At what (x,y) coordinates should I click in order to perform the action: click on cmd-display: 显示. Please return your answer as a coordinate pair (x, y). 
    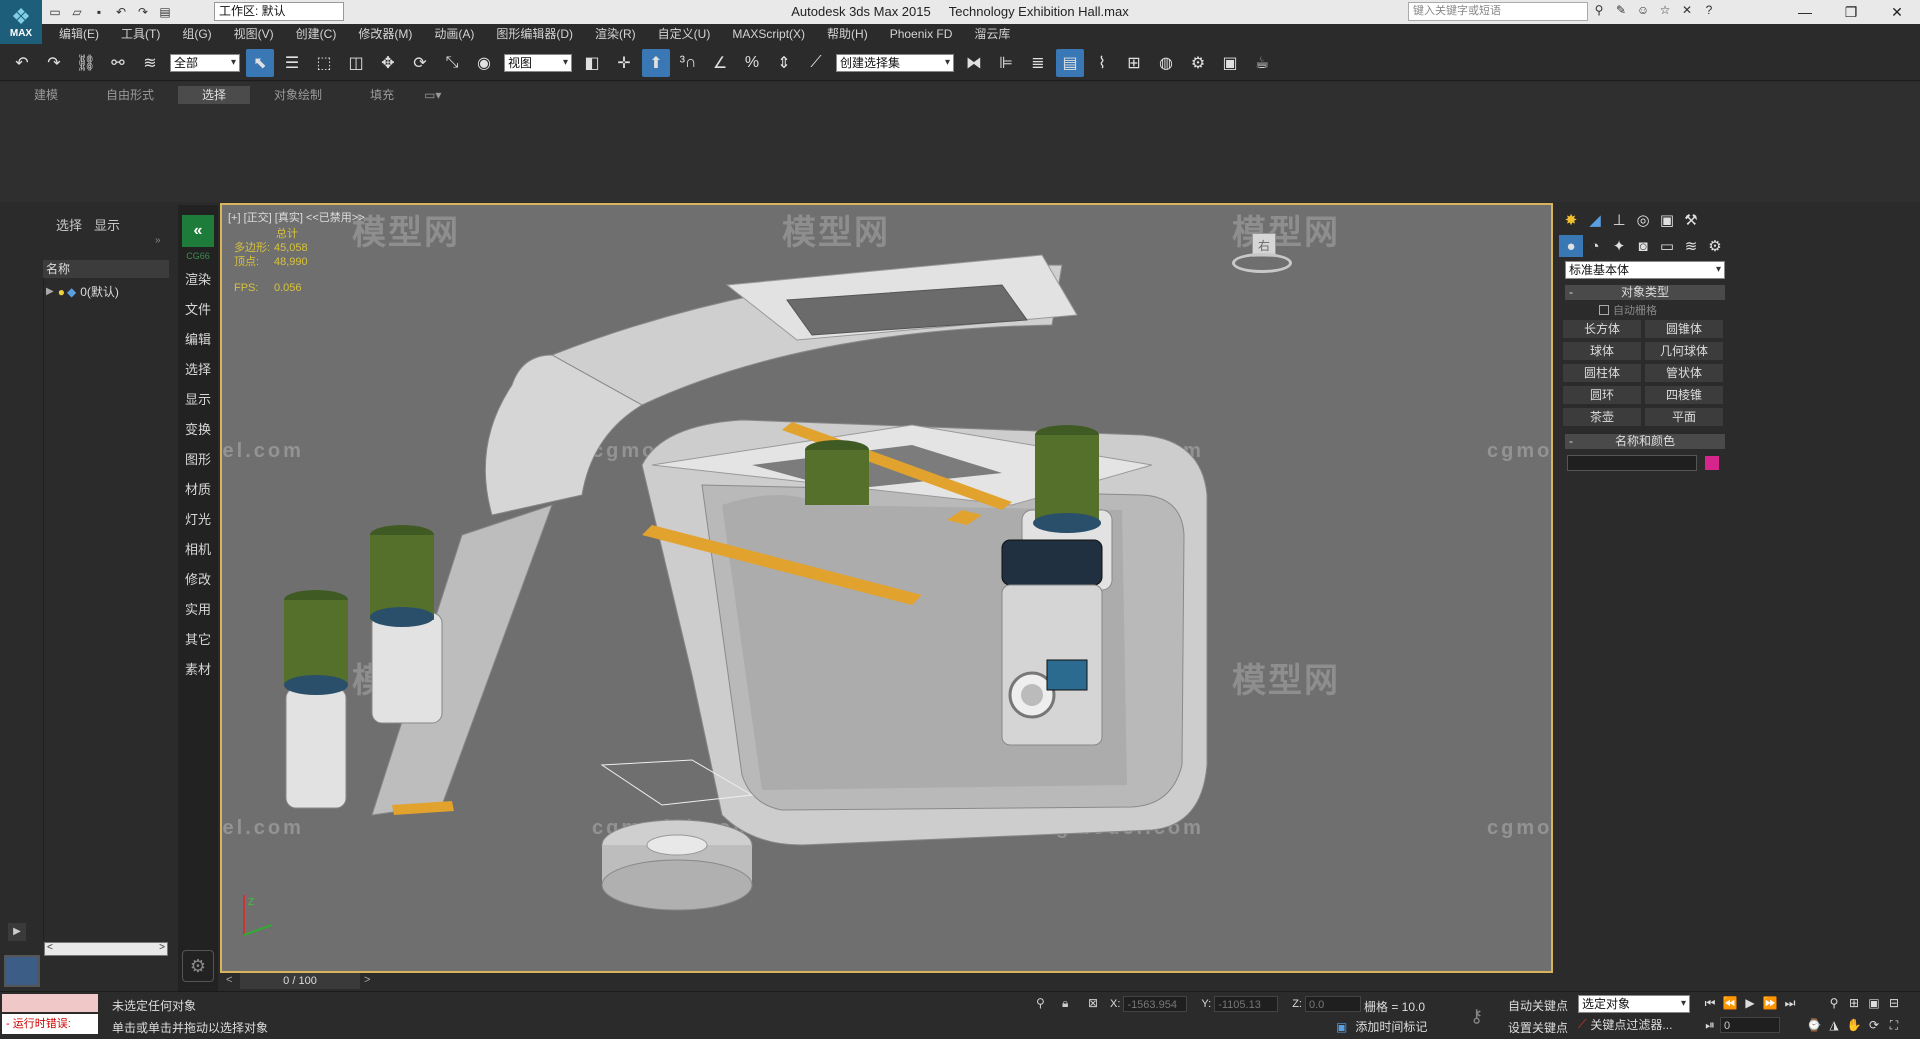
    Looking at the image, I should click on (198, 400).